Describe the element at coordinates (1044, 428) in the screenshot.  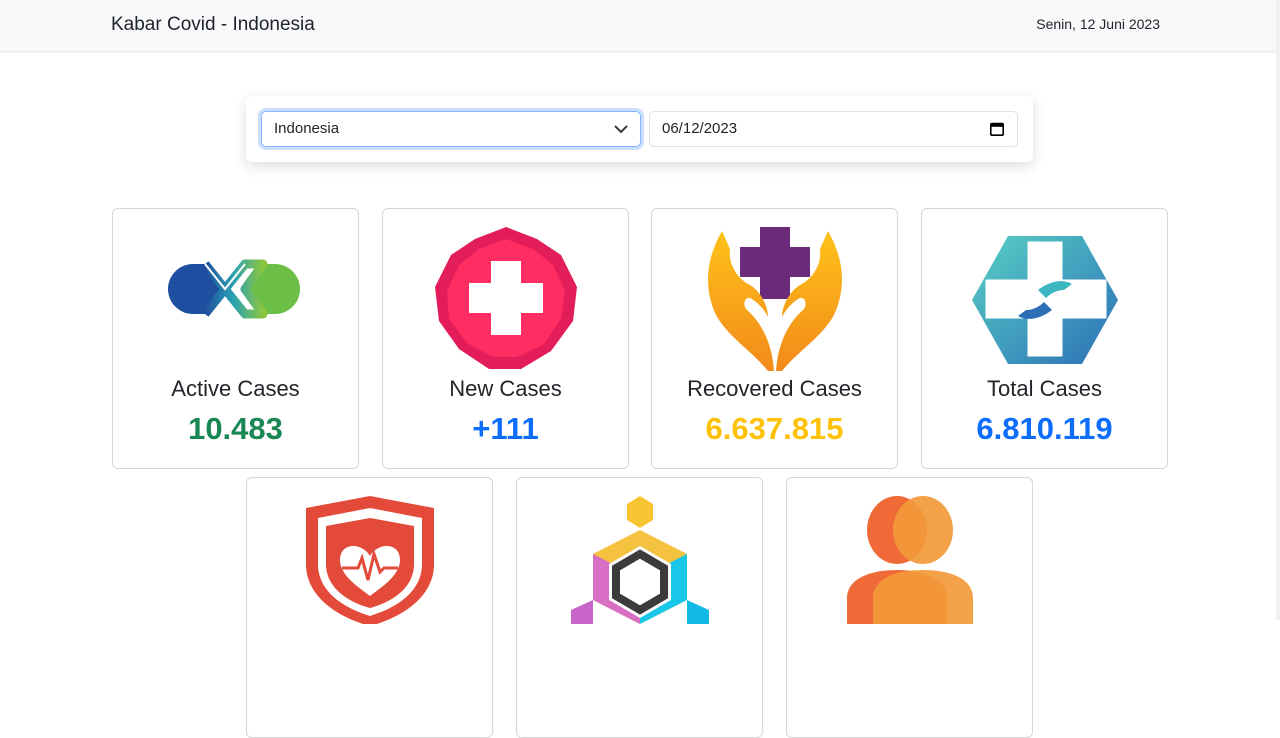
I see `total-cases-value: 6.810.119` at that location.